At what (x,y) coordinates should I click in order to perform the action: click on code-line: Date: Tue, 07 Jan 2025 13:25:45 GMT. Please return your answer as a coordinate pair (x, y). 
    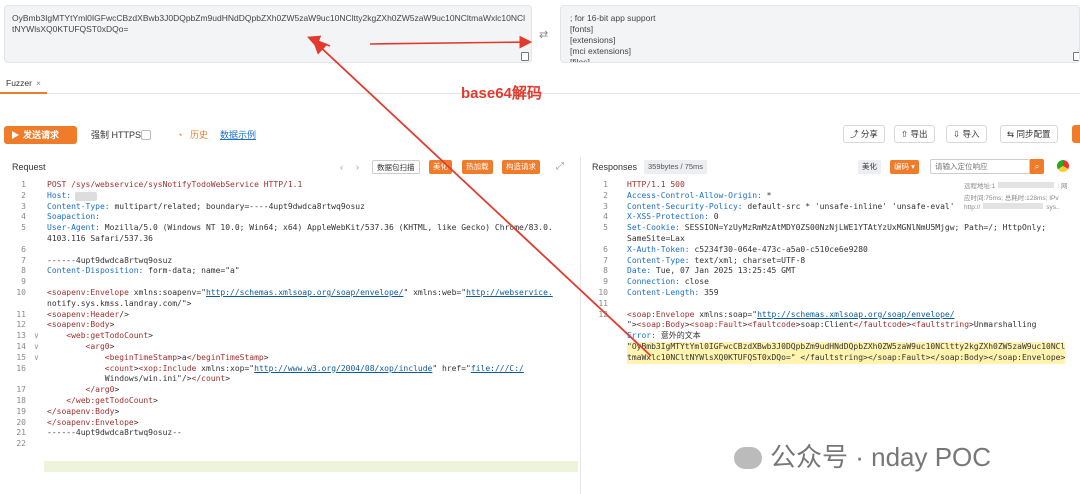
    Looking at the image, I should click on (711, 271).